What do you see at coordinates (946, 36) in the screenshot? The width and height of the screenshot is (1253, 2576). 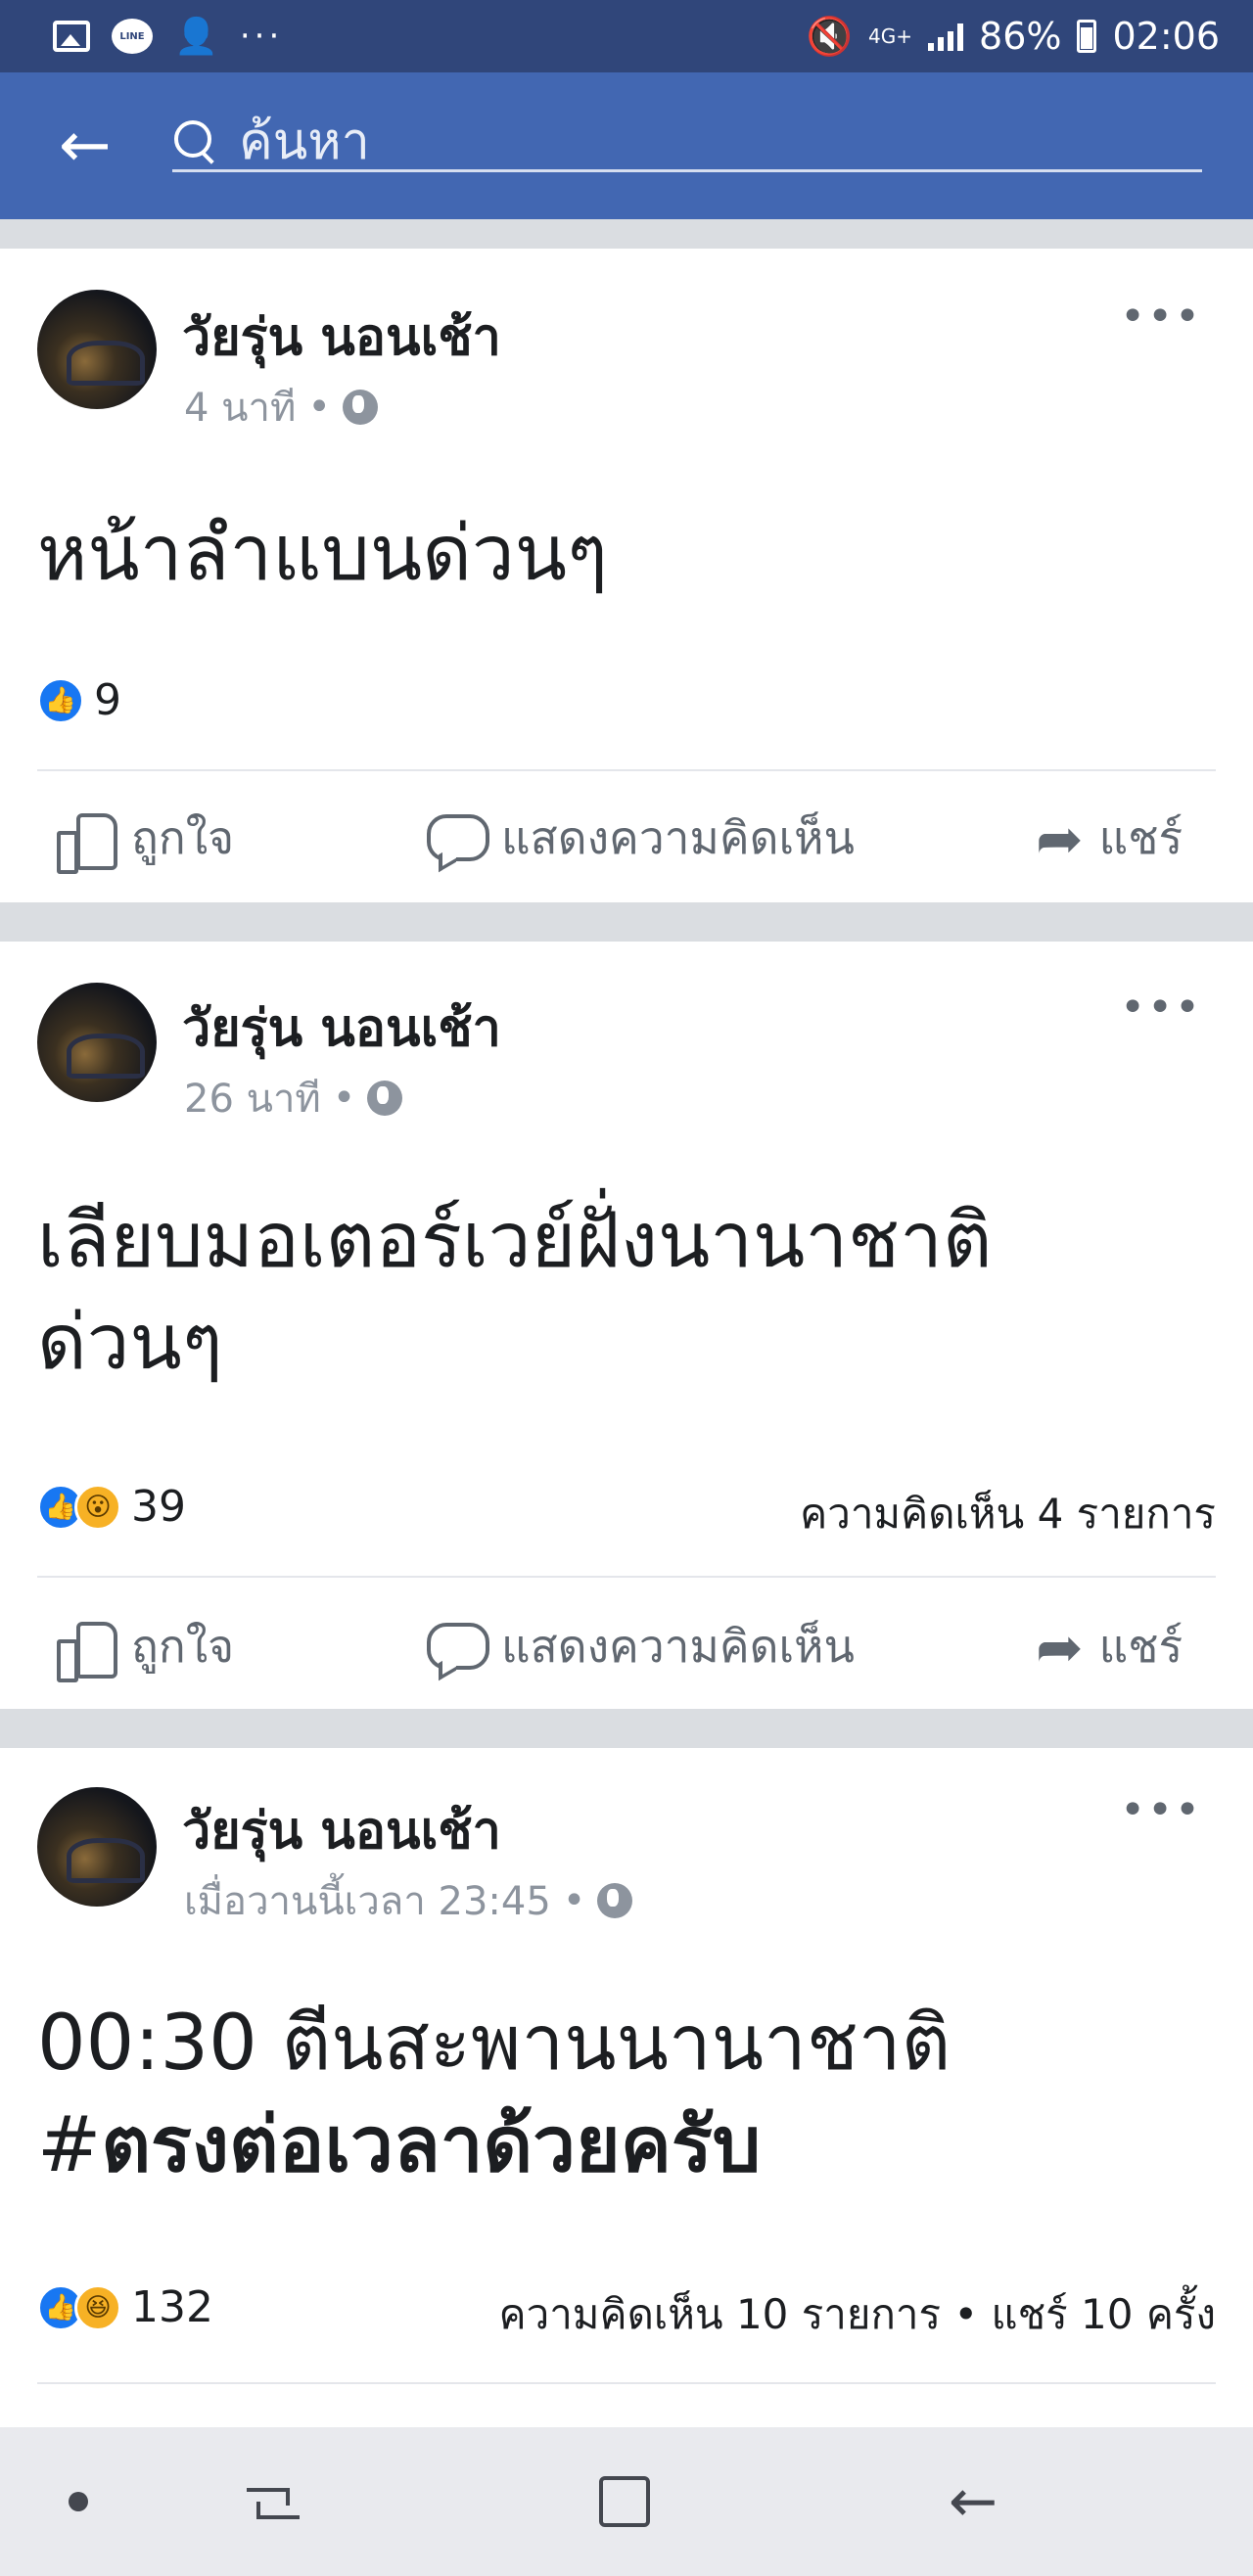 I see `signal-icon` at bounding box center [946, 36].